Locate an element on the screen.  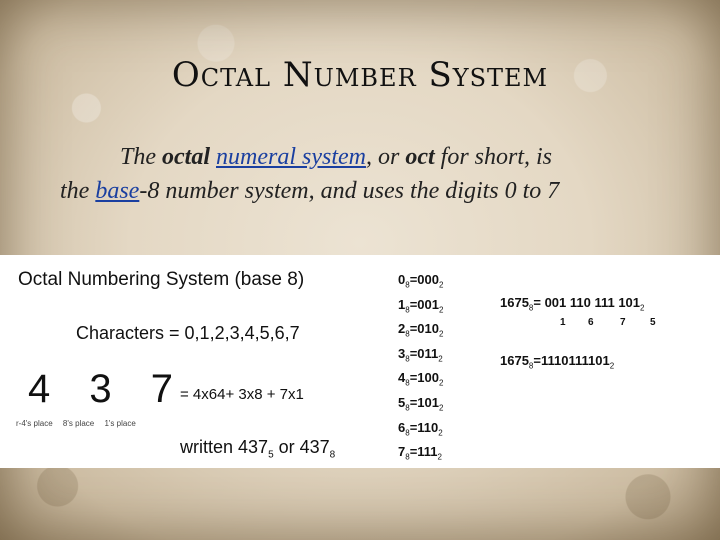
place-labels: r-4's place 8's place 1's place is located at coordinates (91, 423).